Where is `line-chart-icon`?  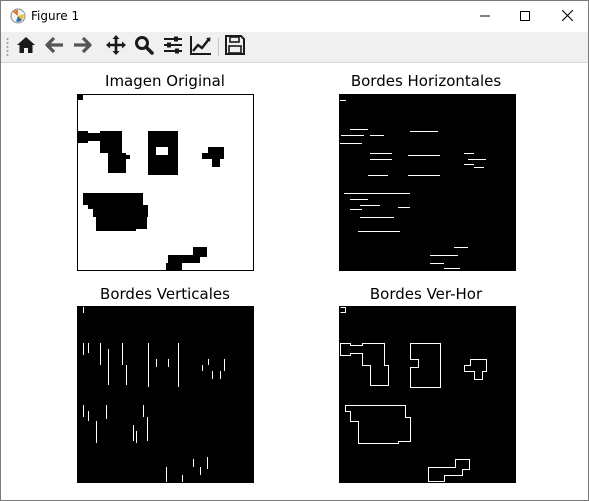 line-chart-icon is located at coordinates (201, 47).